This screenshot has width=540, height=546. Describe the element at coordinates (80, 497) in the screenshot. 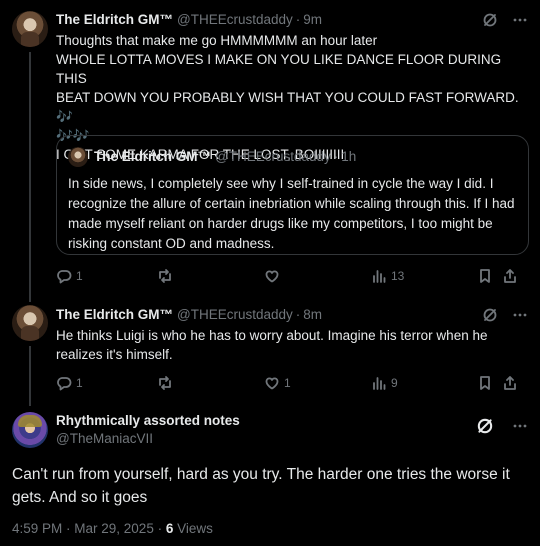

I see `main-tweet-text-line: gets. And so it goes` at that location.